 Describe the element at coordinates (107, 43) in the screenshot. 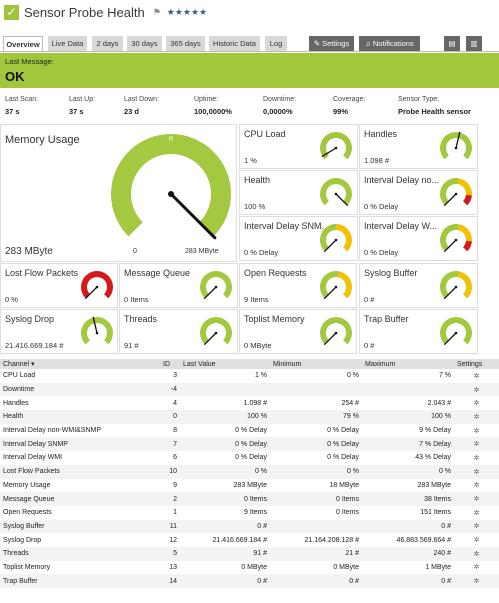

I see `tab-2-days: 2 days` at that location.